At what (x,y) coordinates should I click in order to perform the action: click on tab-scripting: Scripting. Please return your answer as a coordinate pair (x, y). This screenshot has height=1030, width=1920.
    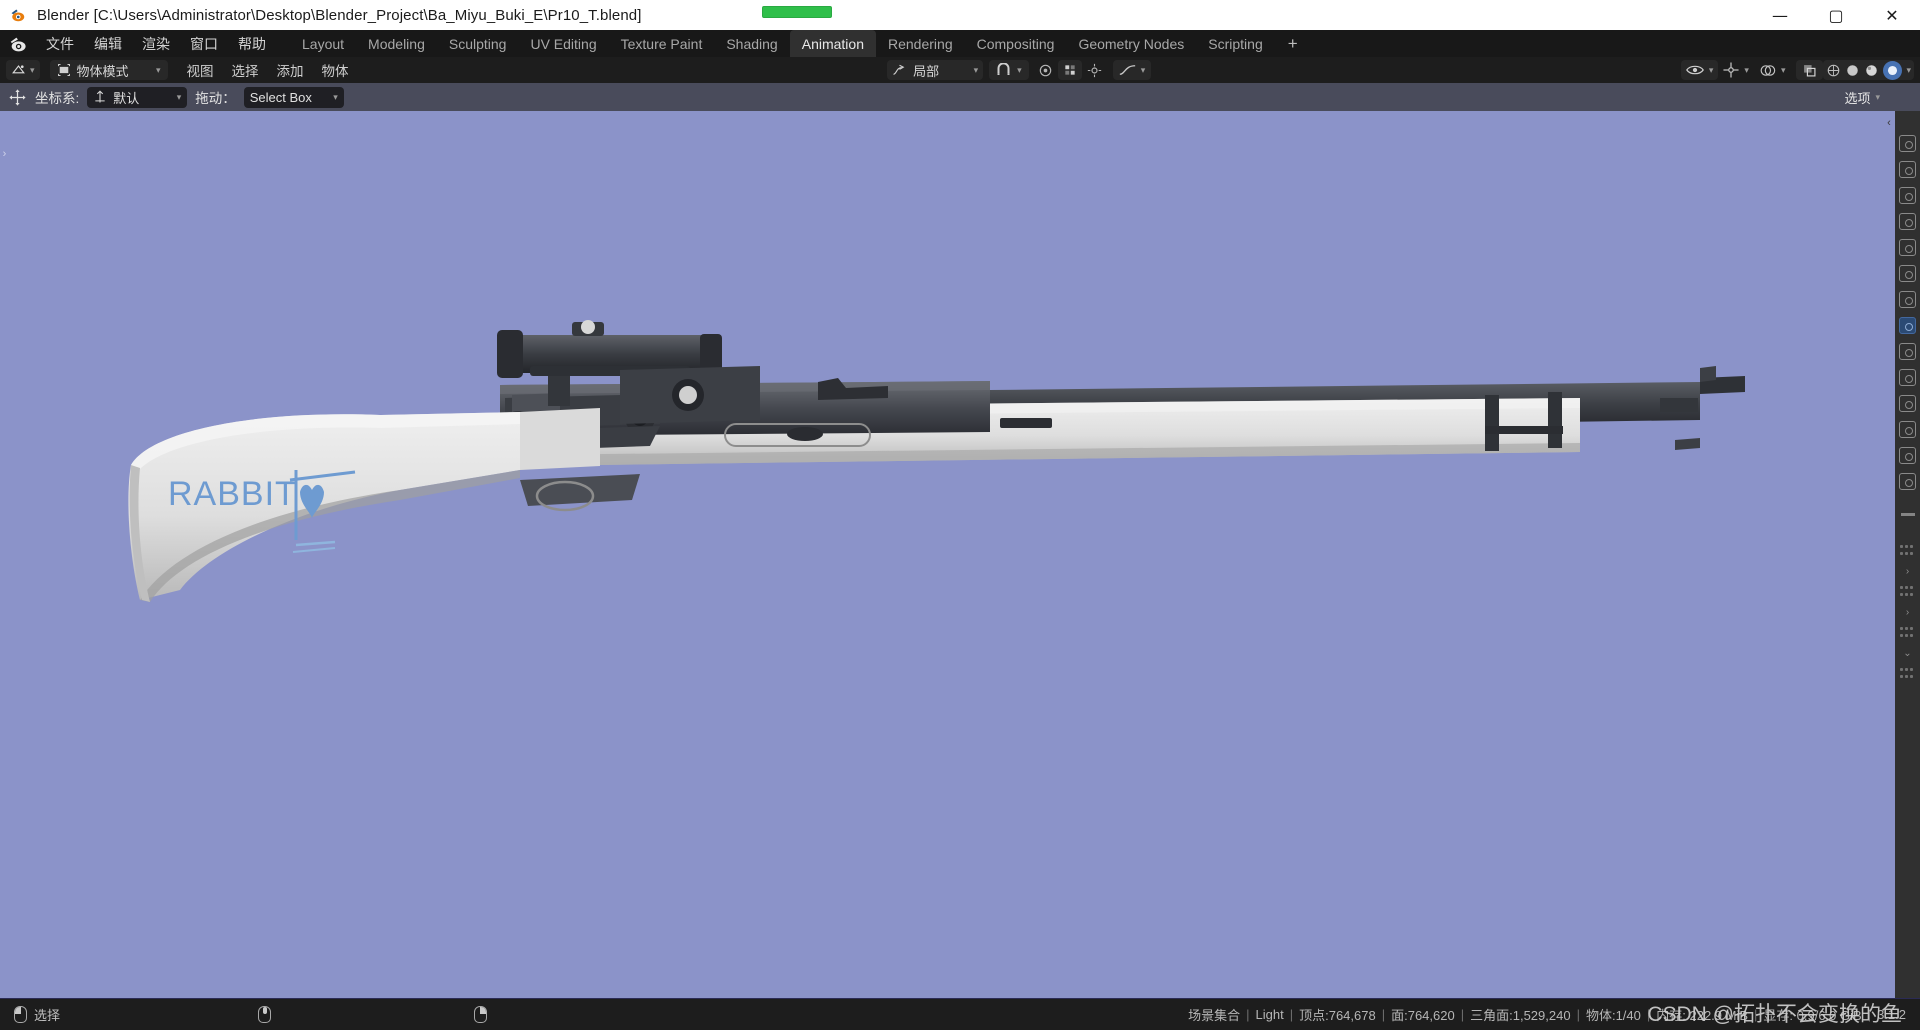
    Looking at the image, I should click on (1235, 43).